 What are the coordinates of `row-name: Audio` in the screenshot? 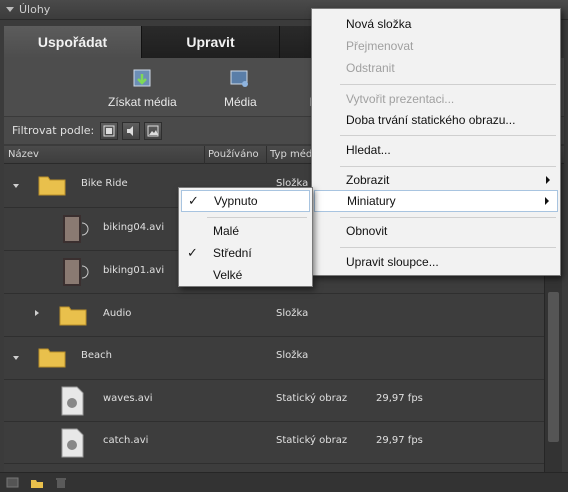 It's located at (117, 313).